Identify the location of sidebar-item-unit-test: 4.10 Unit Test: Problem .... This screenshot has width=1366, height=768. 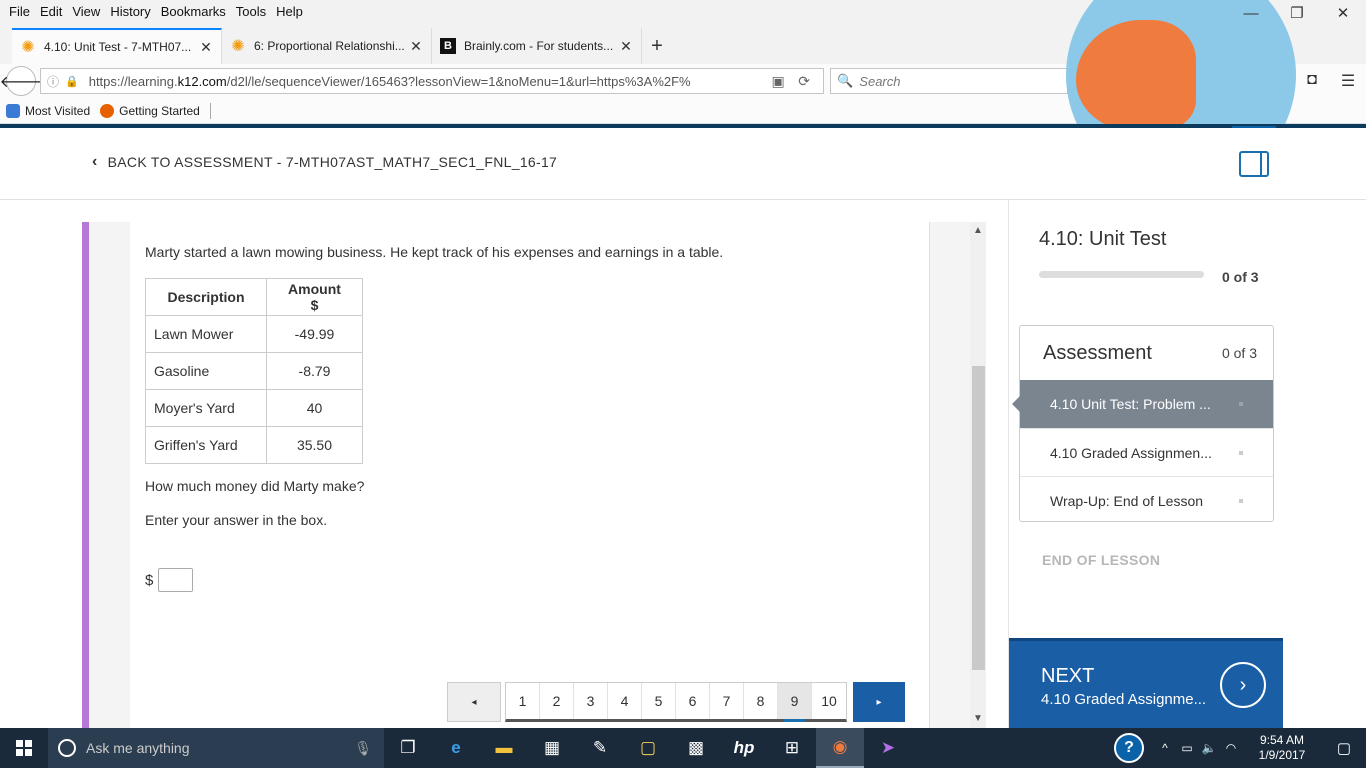
(1142, 404).